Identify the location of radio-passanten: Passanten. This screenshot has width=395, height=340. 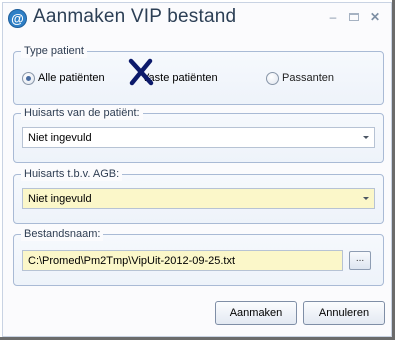
(300, 78).